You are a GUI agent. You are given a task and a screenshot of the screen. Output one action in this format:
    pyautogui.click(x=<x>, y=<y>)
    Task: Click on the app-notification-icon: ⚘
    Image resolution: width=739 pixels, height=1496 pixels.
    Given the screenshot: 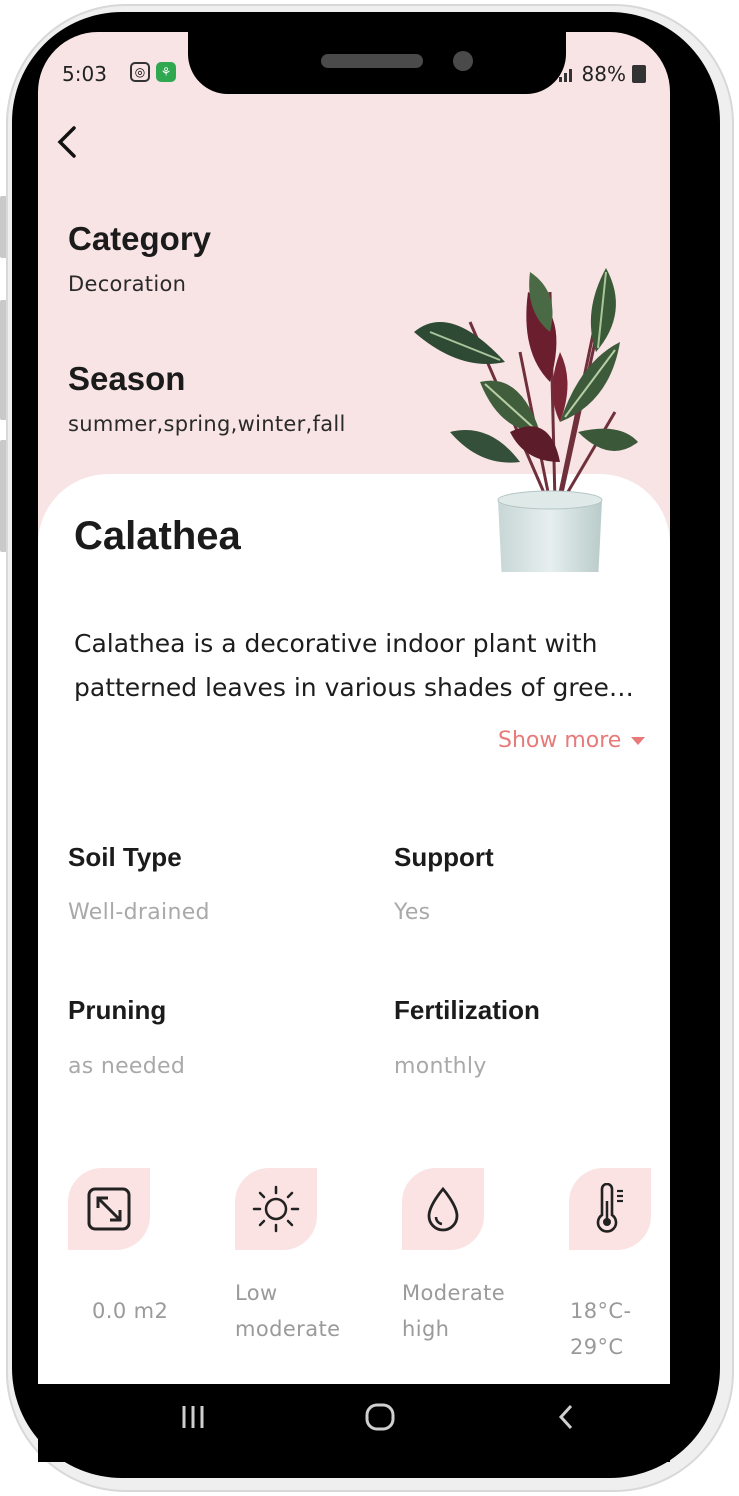 What is the action you would take?
    pyautogui.click(x=166, y=72)
    